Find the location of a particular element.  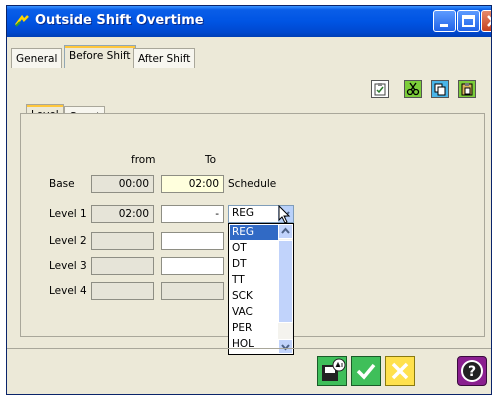

mouse-cursor-icon is located at coordinates (284, 214).